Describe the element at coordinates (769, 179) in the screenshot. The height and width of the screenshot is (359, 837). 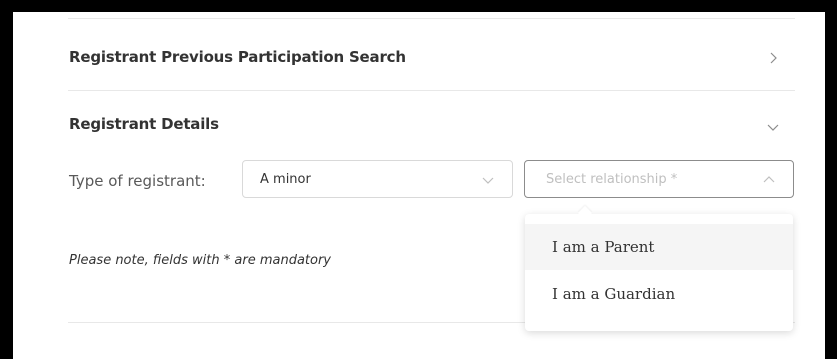
I see `chevron-up-icon` at that location.